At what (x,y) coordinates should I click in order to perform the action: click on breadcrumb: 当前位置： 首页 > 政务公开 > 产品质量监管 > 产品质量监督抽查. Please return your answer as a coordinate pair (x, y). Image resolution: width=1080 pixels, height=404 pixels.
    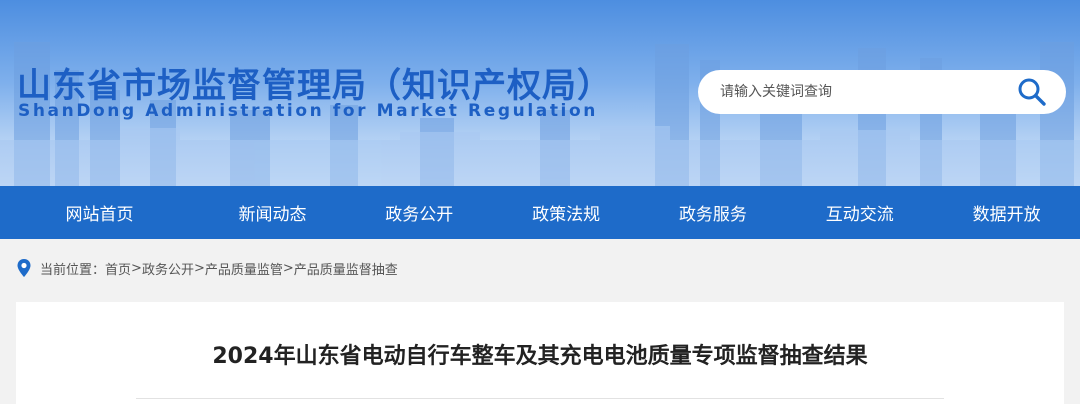
    Looking at the image, I should click on (207, 268).